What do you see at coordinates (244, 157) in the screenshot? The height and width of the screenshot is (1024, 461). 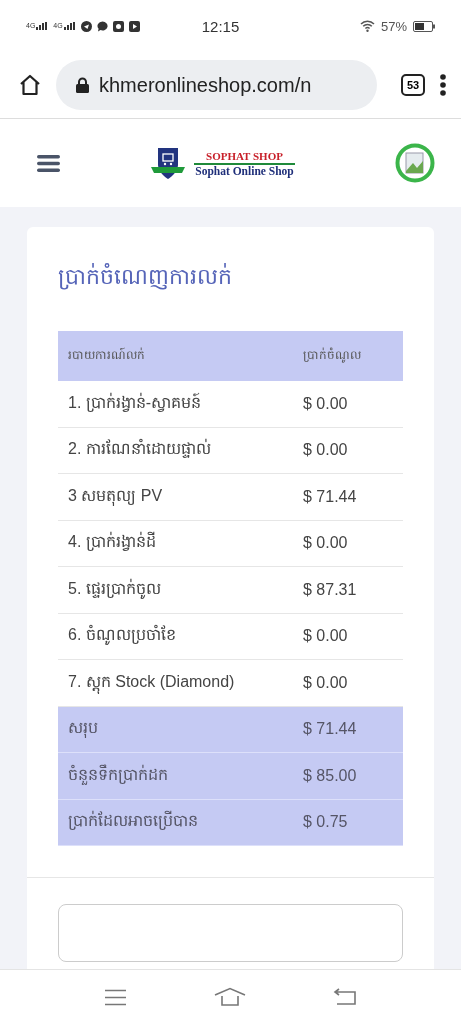 I see `logo-title: SOPHAT SHOP` at bounding box center [244, 157].